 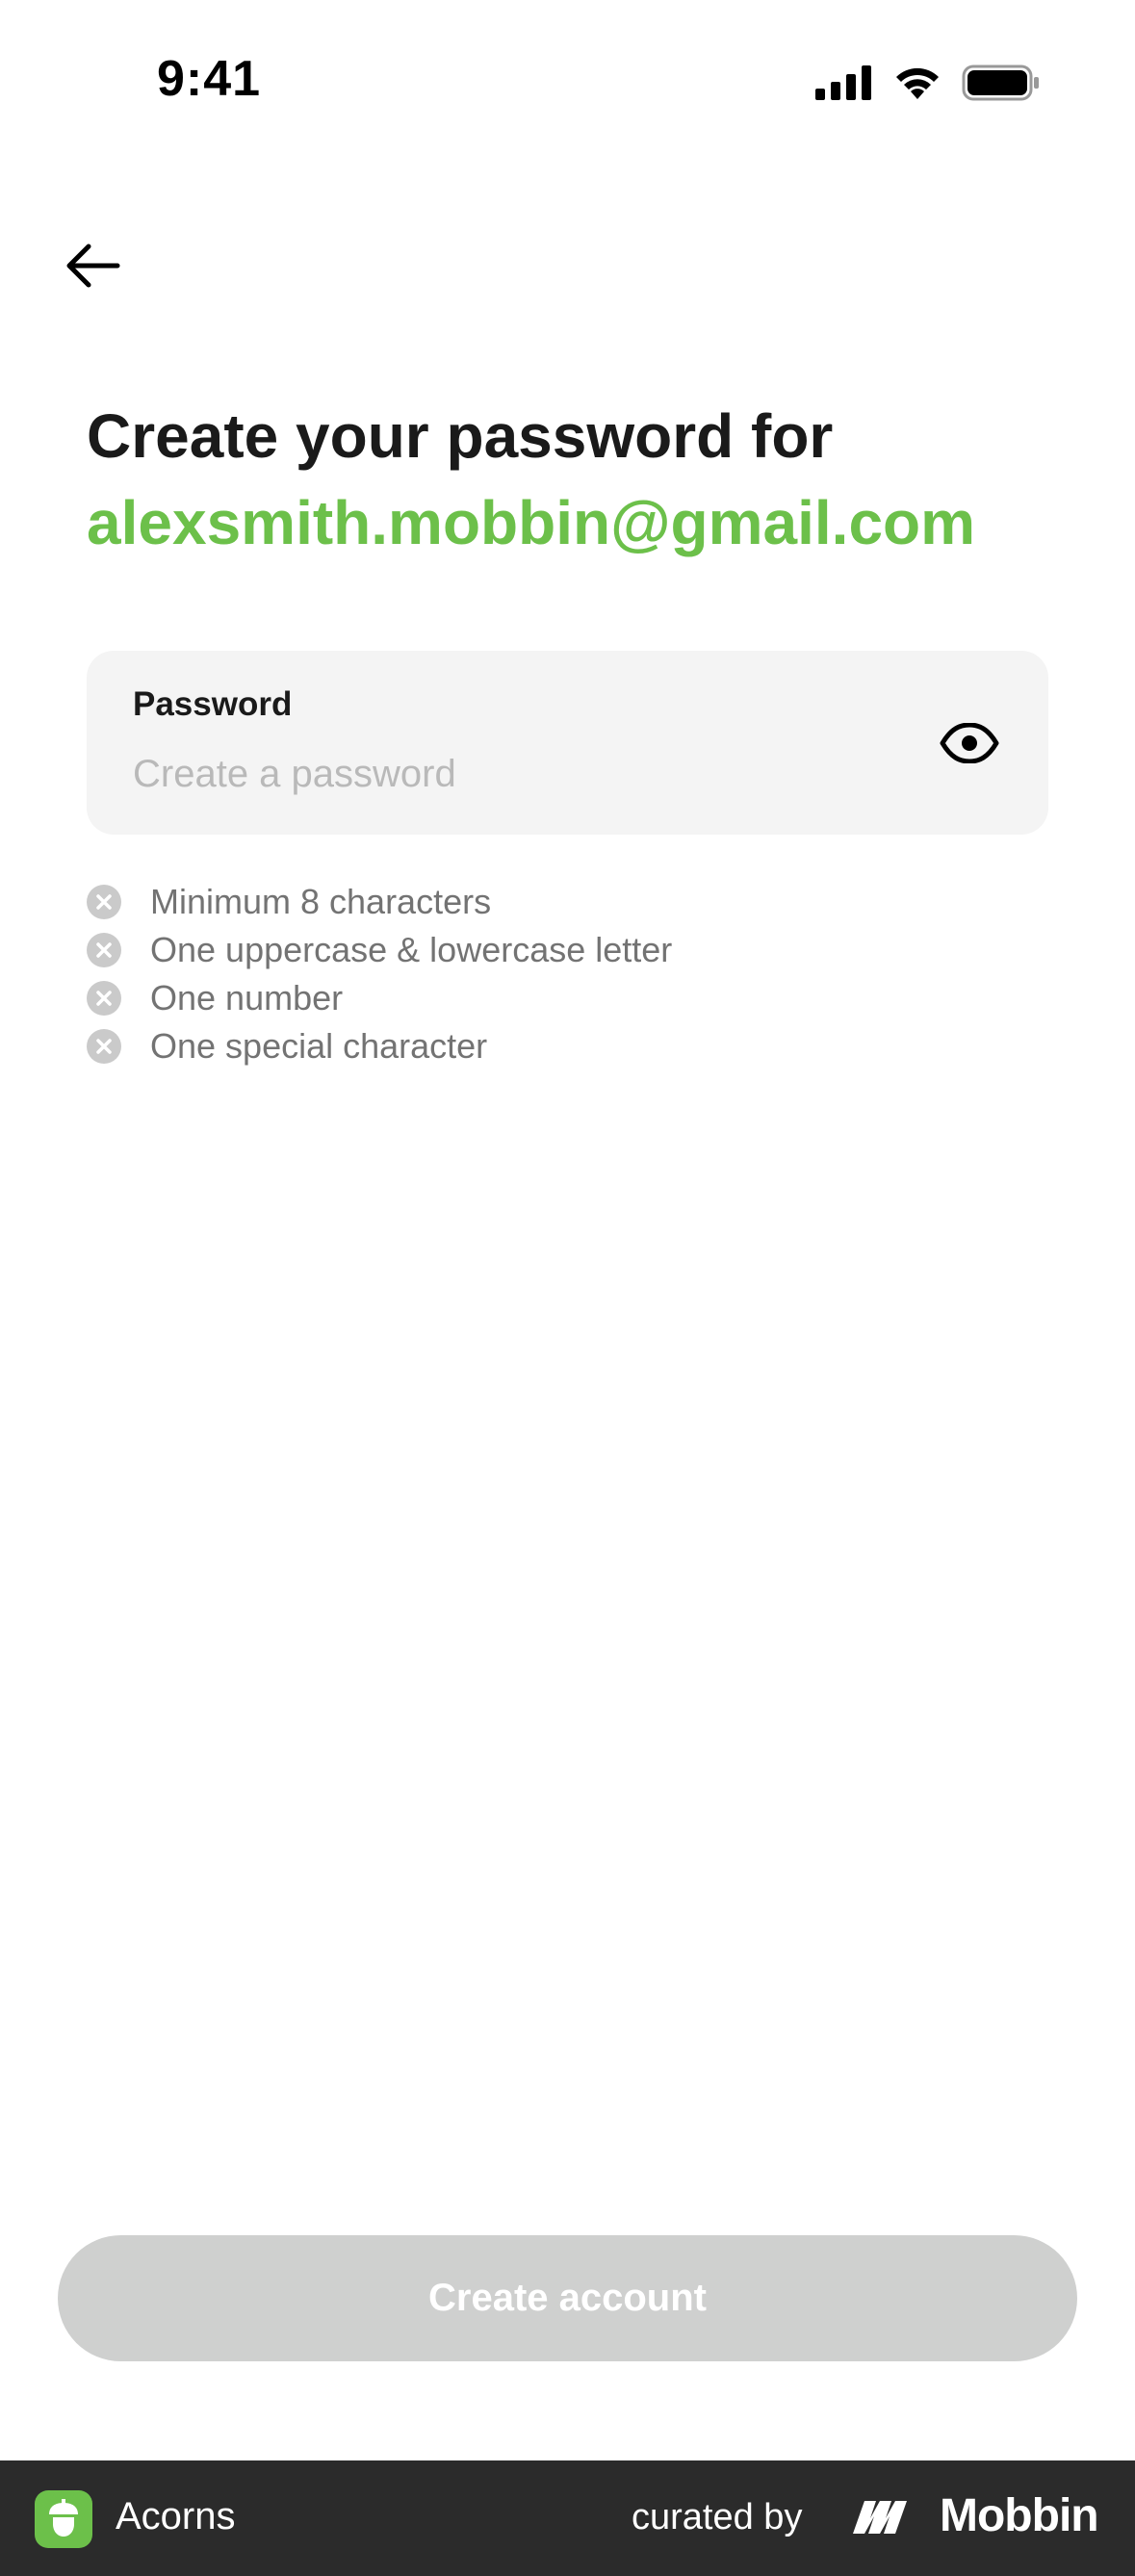 What do you see at coordinates (319, 1046) in the screenshot?
I see `requirement-text: One special character` at bounding box center [319, 1046].